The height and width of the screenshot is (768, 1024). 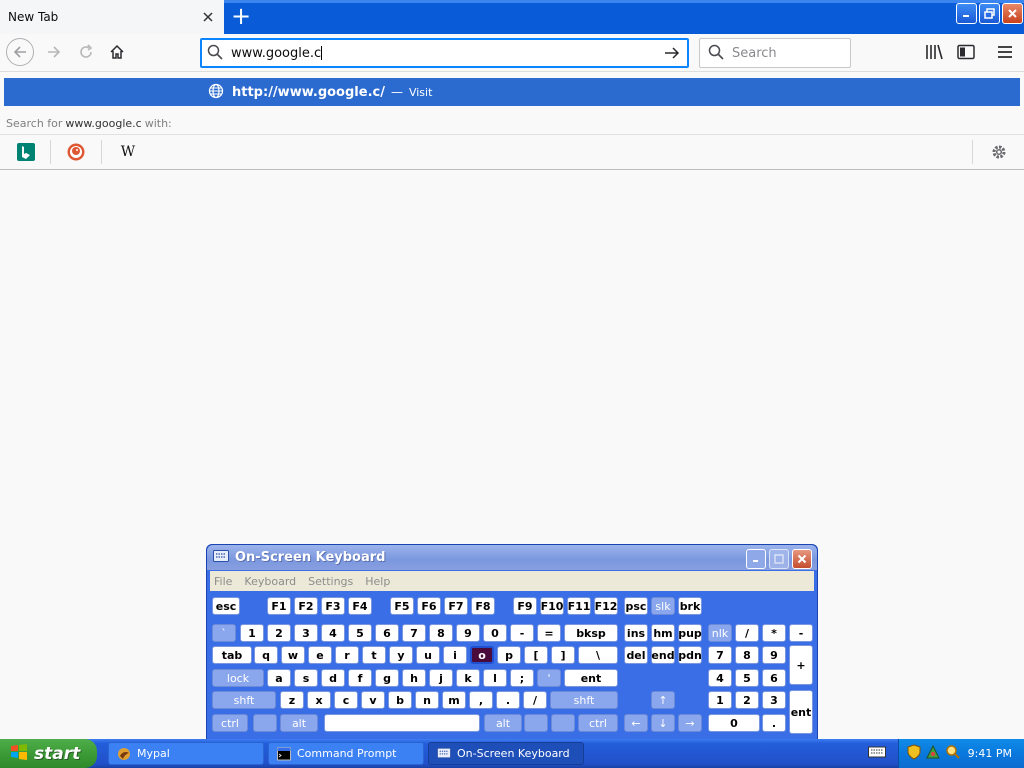 I want to click on osk-key-d: d, so click(x=333, y=678).